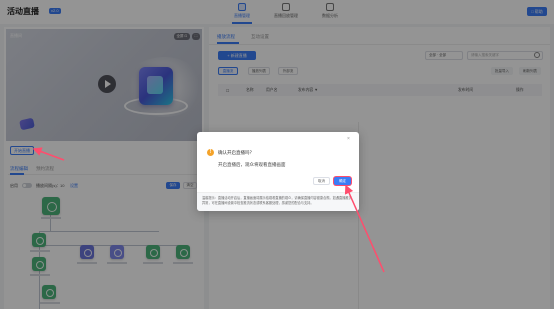  I want to click on cancel-button: 取消, so click(321, 181).